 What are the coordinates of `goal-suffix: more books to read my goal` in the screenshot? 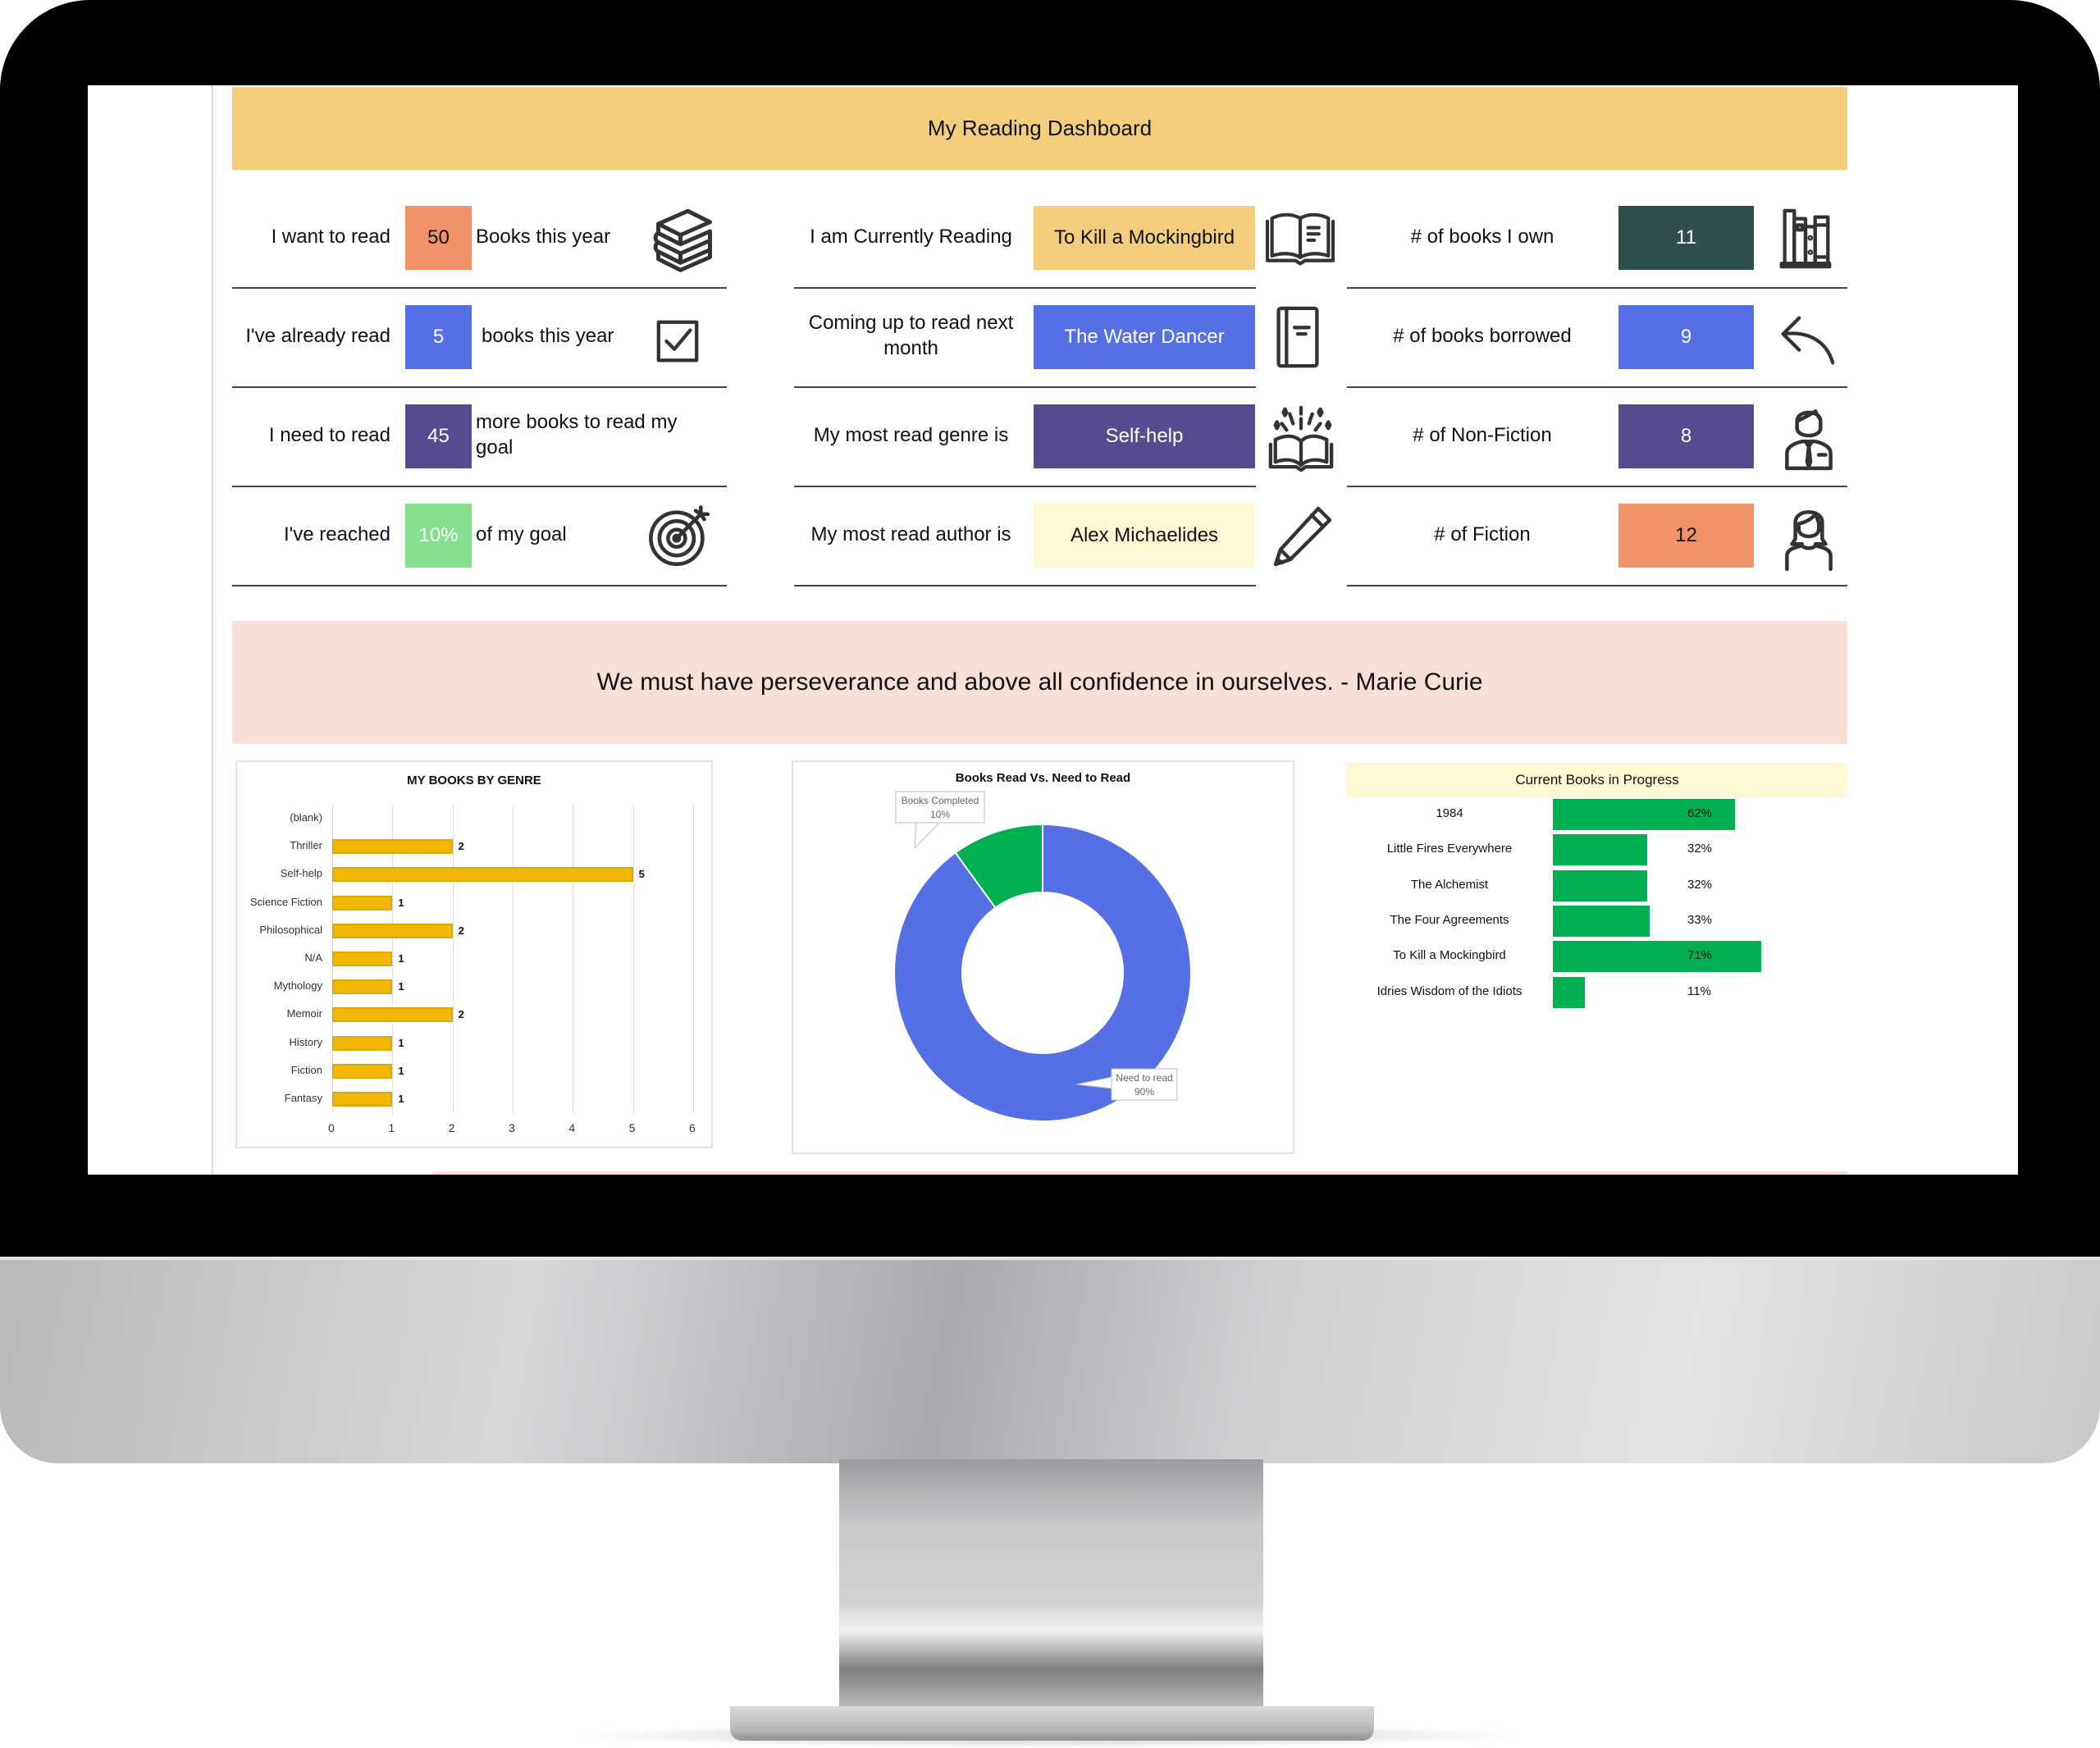 It's located at (577, 435).